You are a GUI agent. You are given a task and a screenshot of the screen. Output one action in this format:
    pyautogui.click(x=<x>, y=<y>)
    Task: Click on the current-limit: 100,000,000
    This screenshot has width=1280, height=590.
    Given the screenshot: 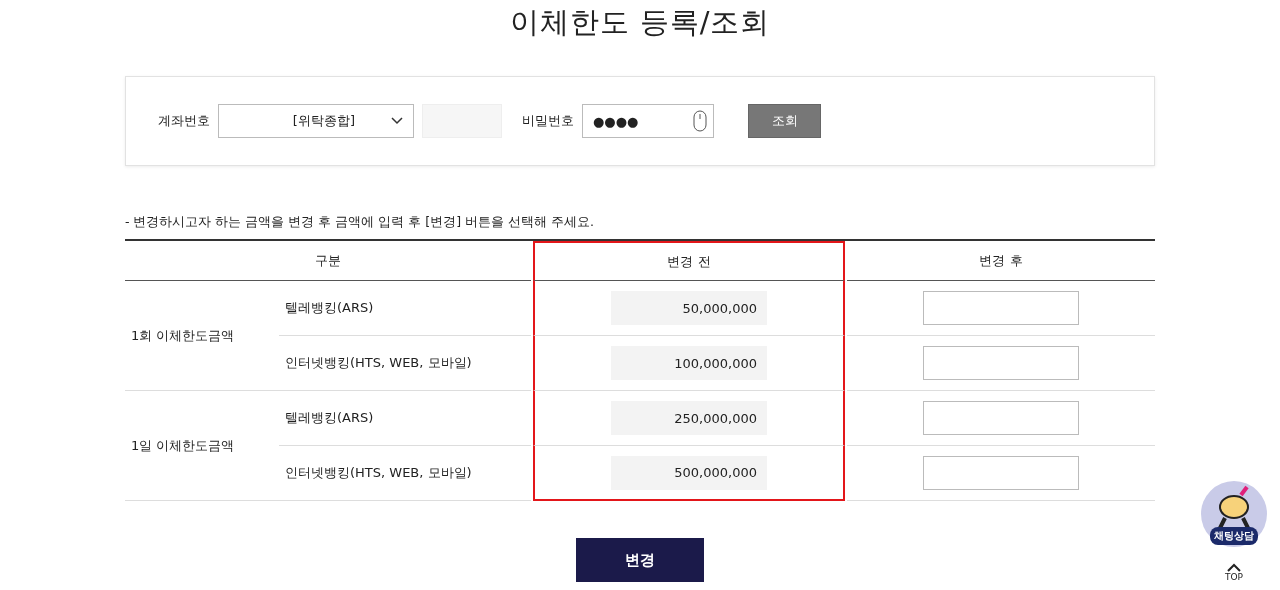 What is the action you would take?
    pyautogui.click(x=689, y=363)
    